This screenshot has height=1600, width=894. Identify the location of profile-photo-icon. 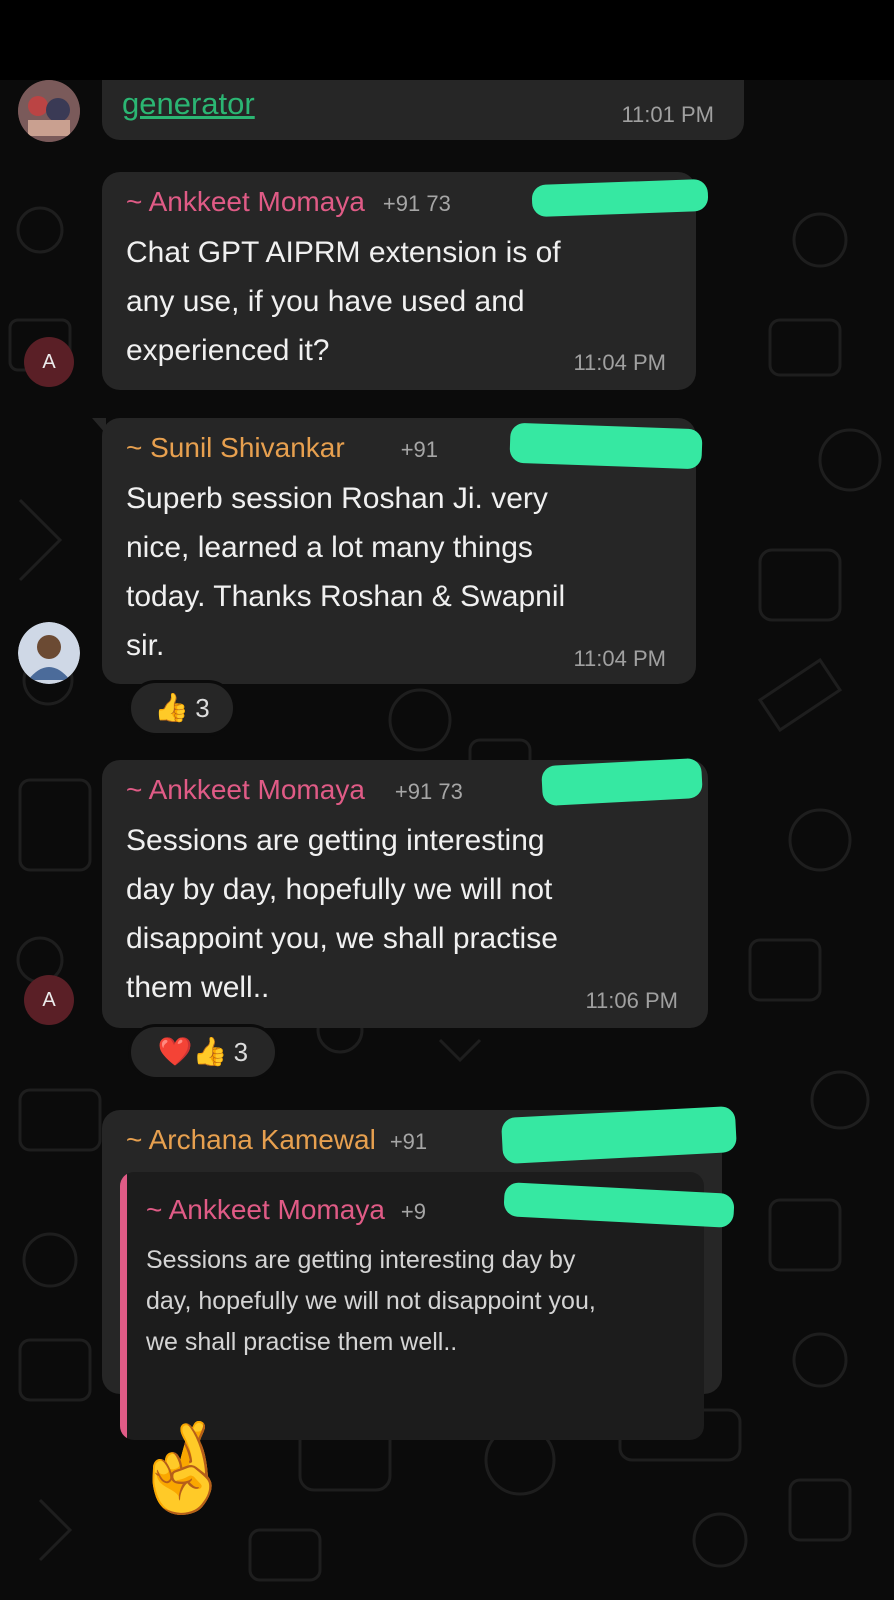
(49, 653).